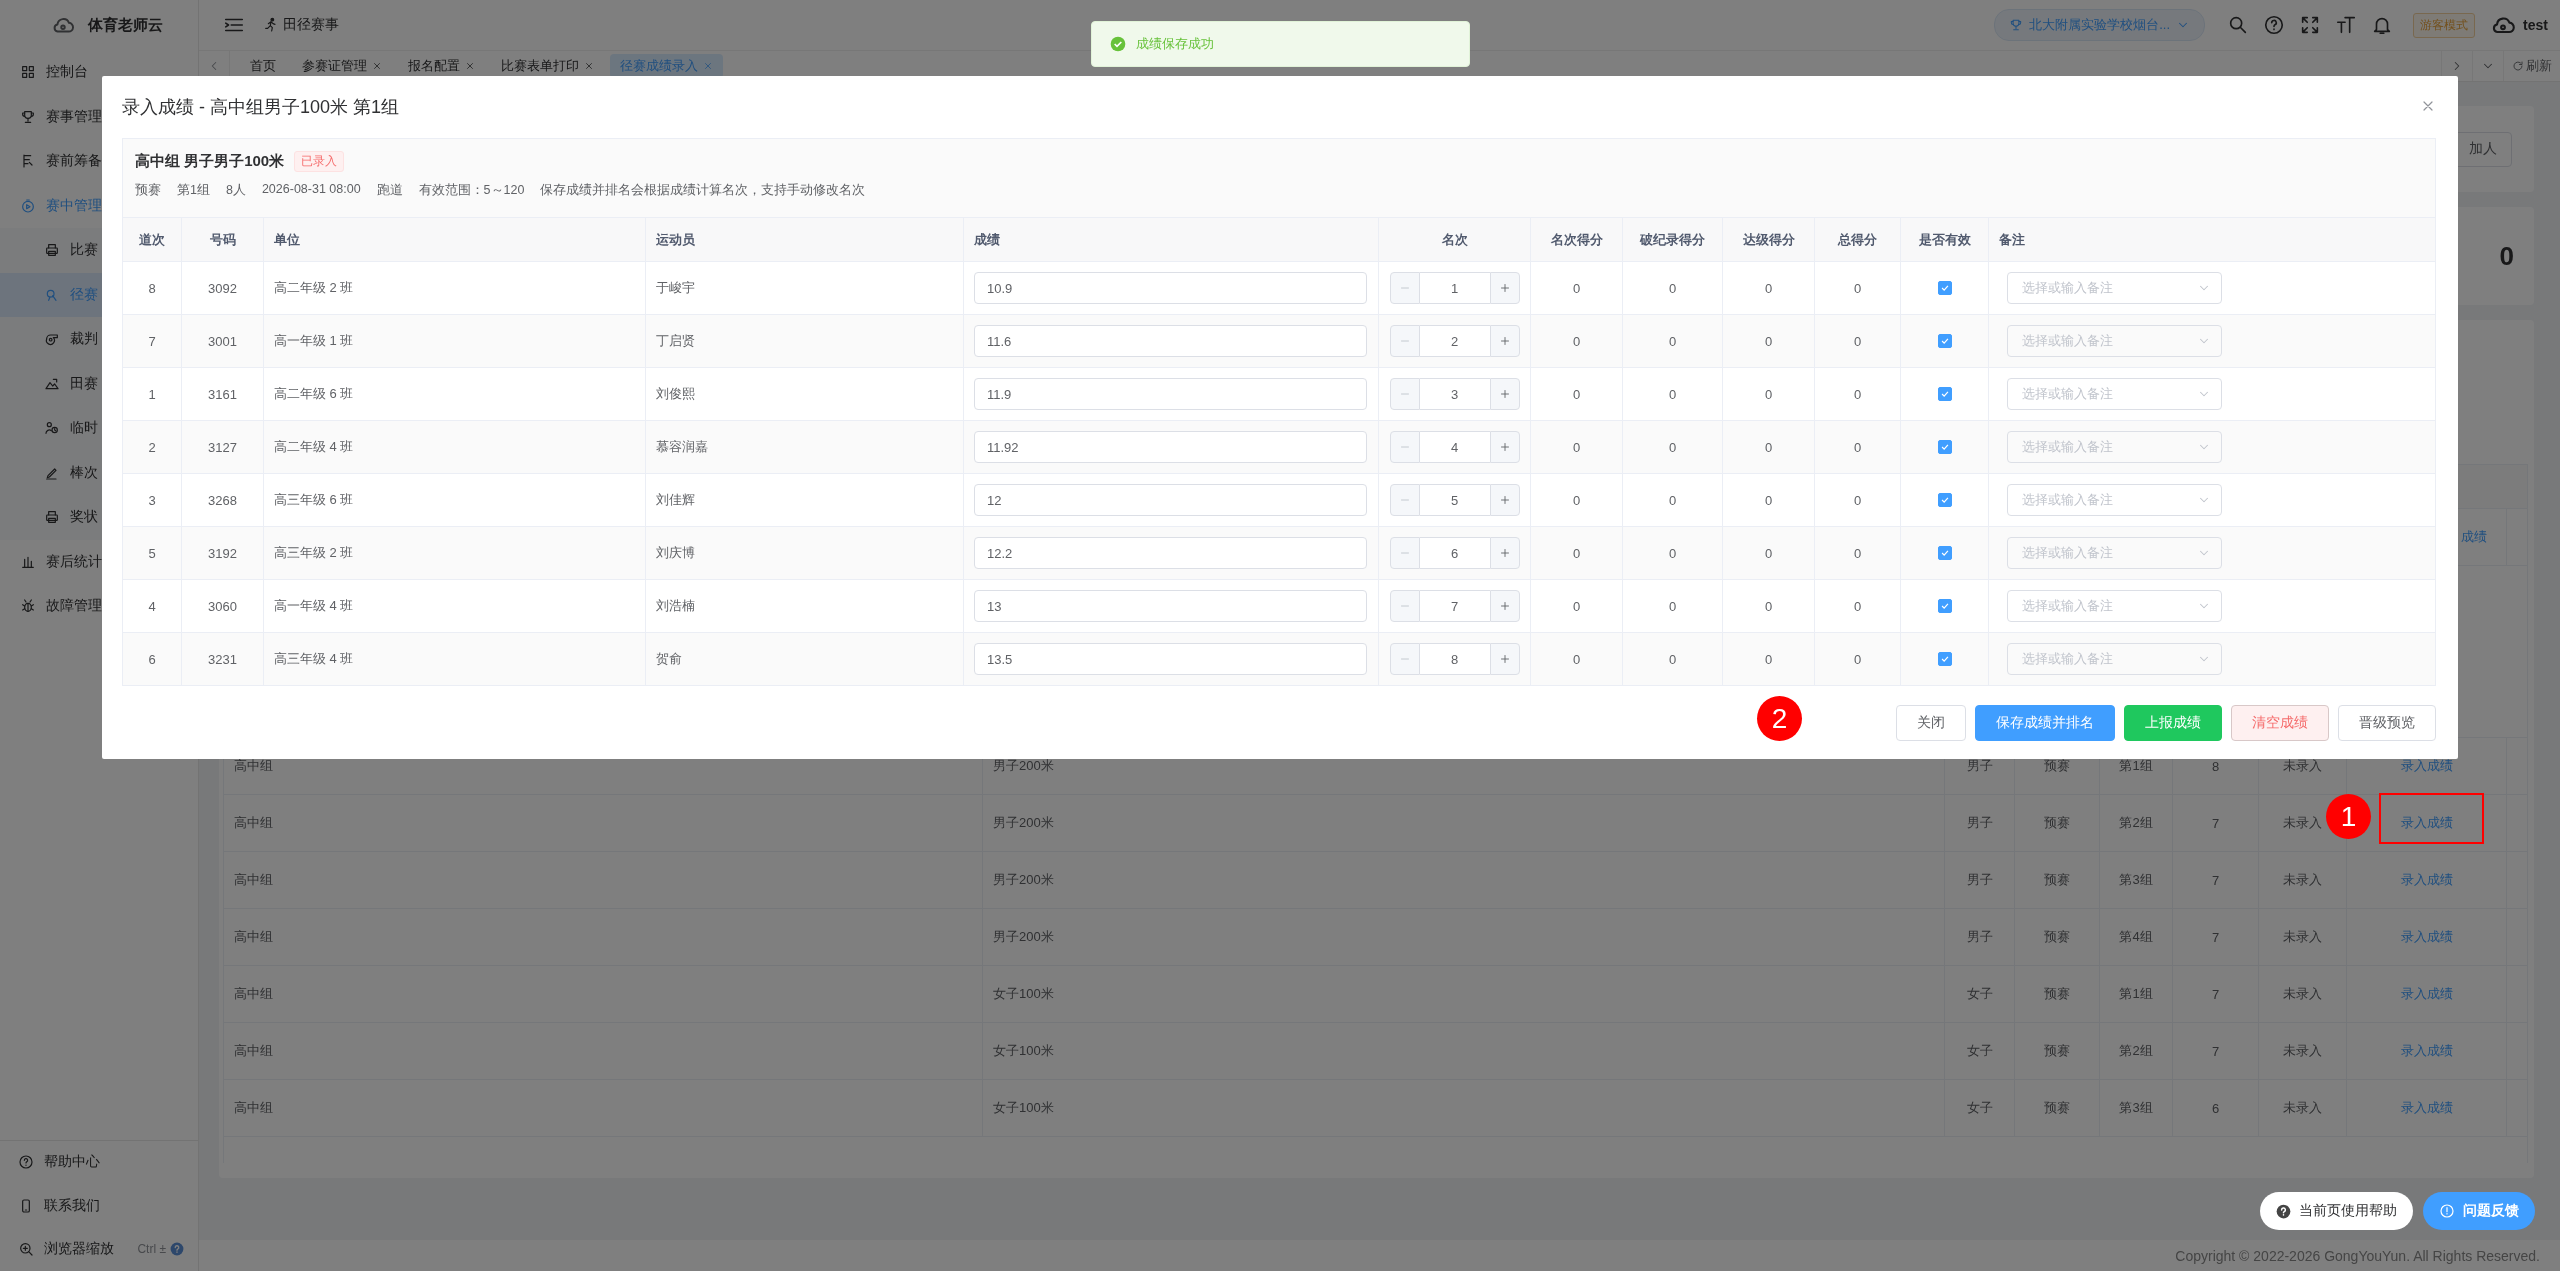  Describe the element at coordinates (152, 239) in the screenshot. I see `column-header: 道次` at that location.